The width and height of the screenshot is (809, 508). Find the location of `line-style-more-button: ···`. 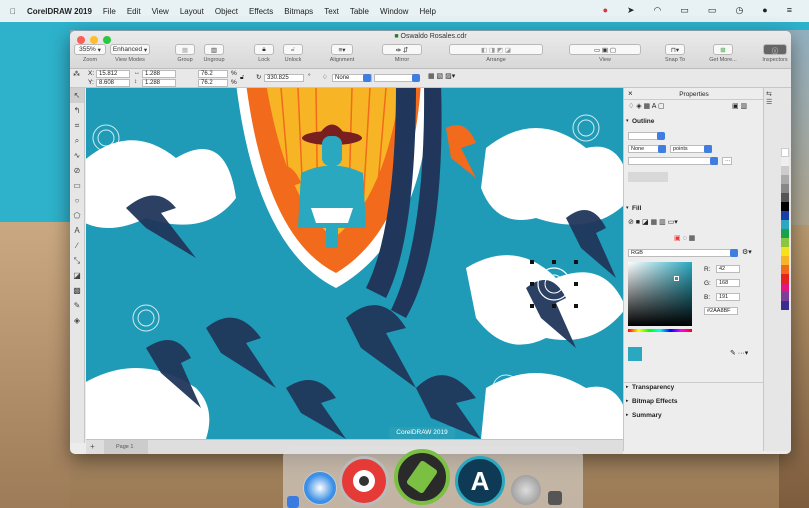

line-style-more-button: ··· is located at coordinates (727, 161).